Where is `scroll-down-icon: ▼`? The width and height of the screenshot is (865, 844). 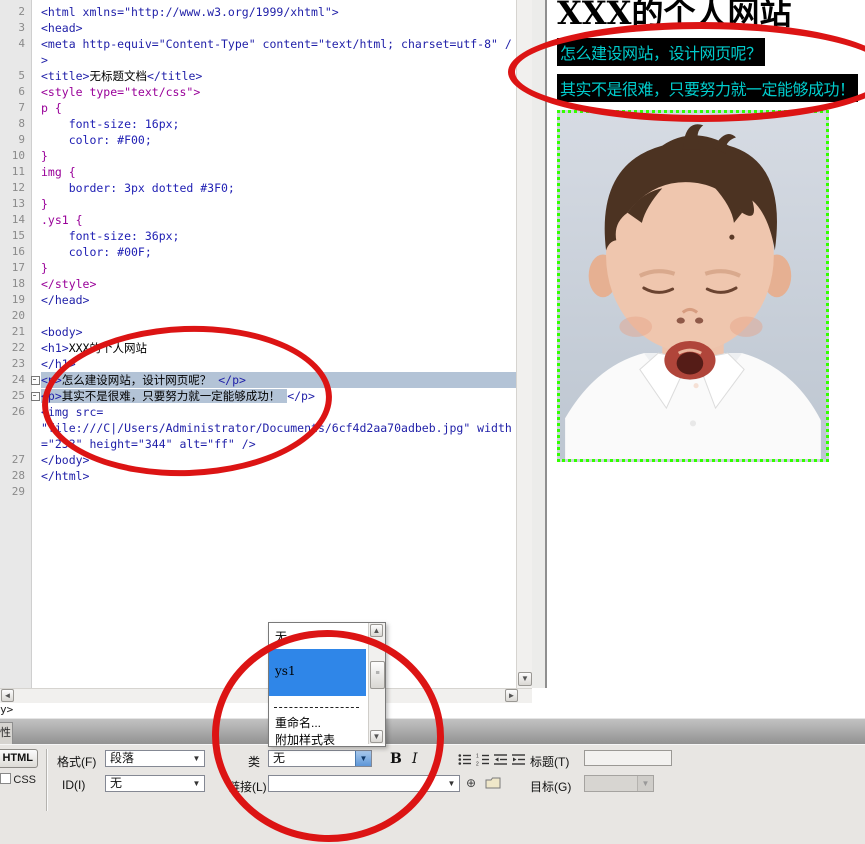
scroll-down-icon: ▼ is located at coordinates (525, 679).